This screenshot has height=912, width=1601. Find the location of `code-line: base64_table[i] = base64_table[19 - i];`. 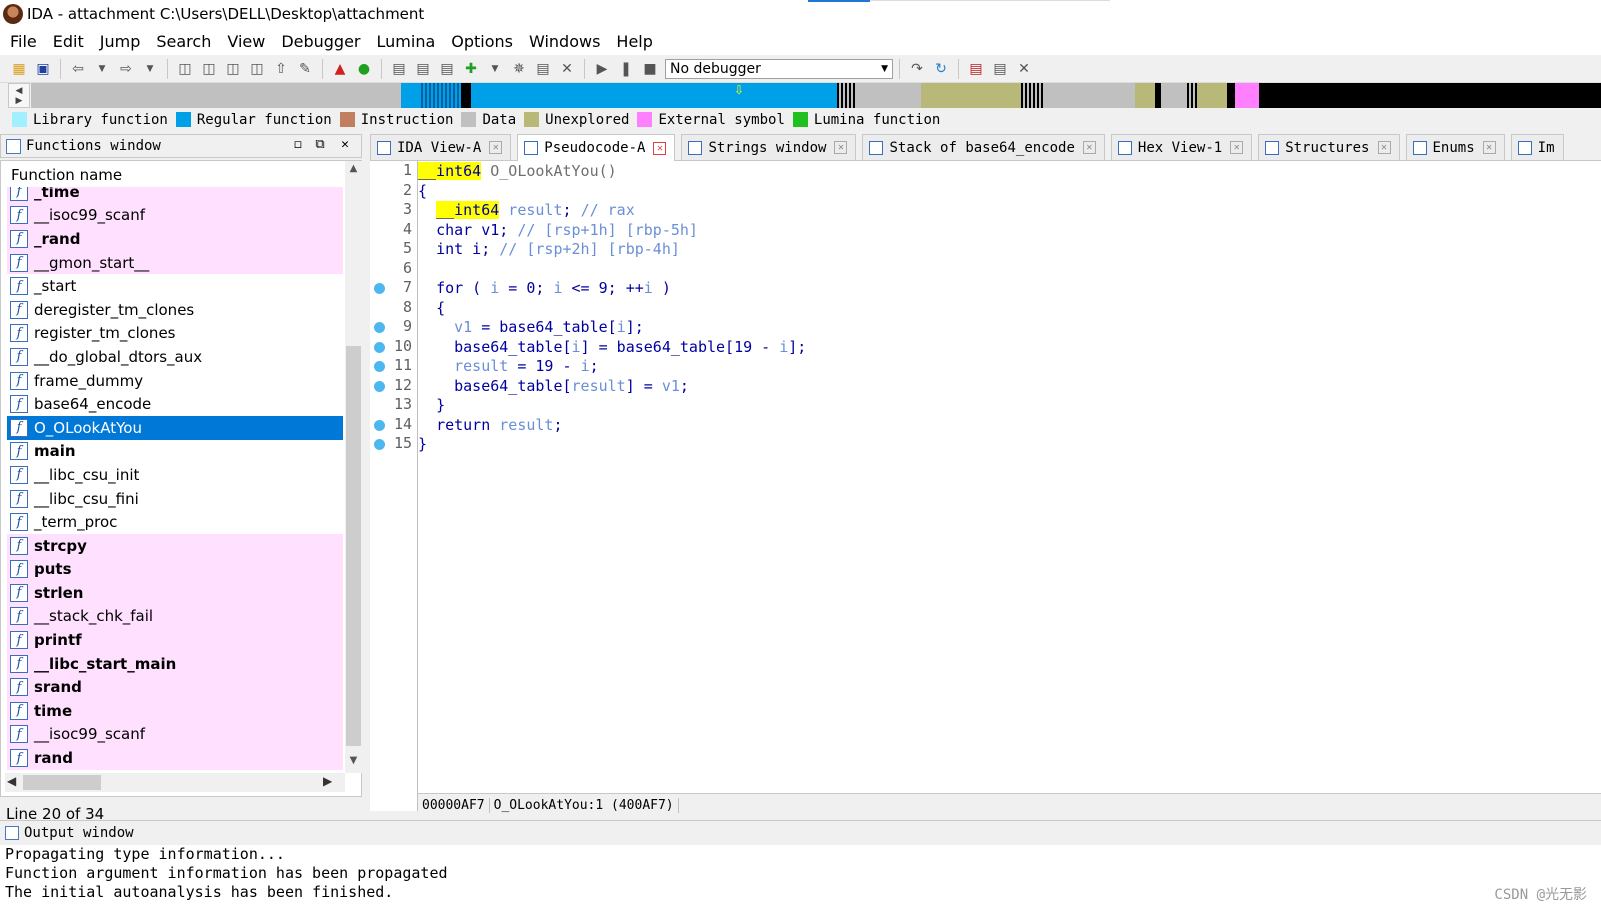

code-line: base64_table[i] = base64_table[19 - i]; is located at coordinates (612, 347).